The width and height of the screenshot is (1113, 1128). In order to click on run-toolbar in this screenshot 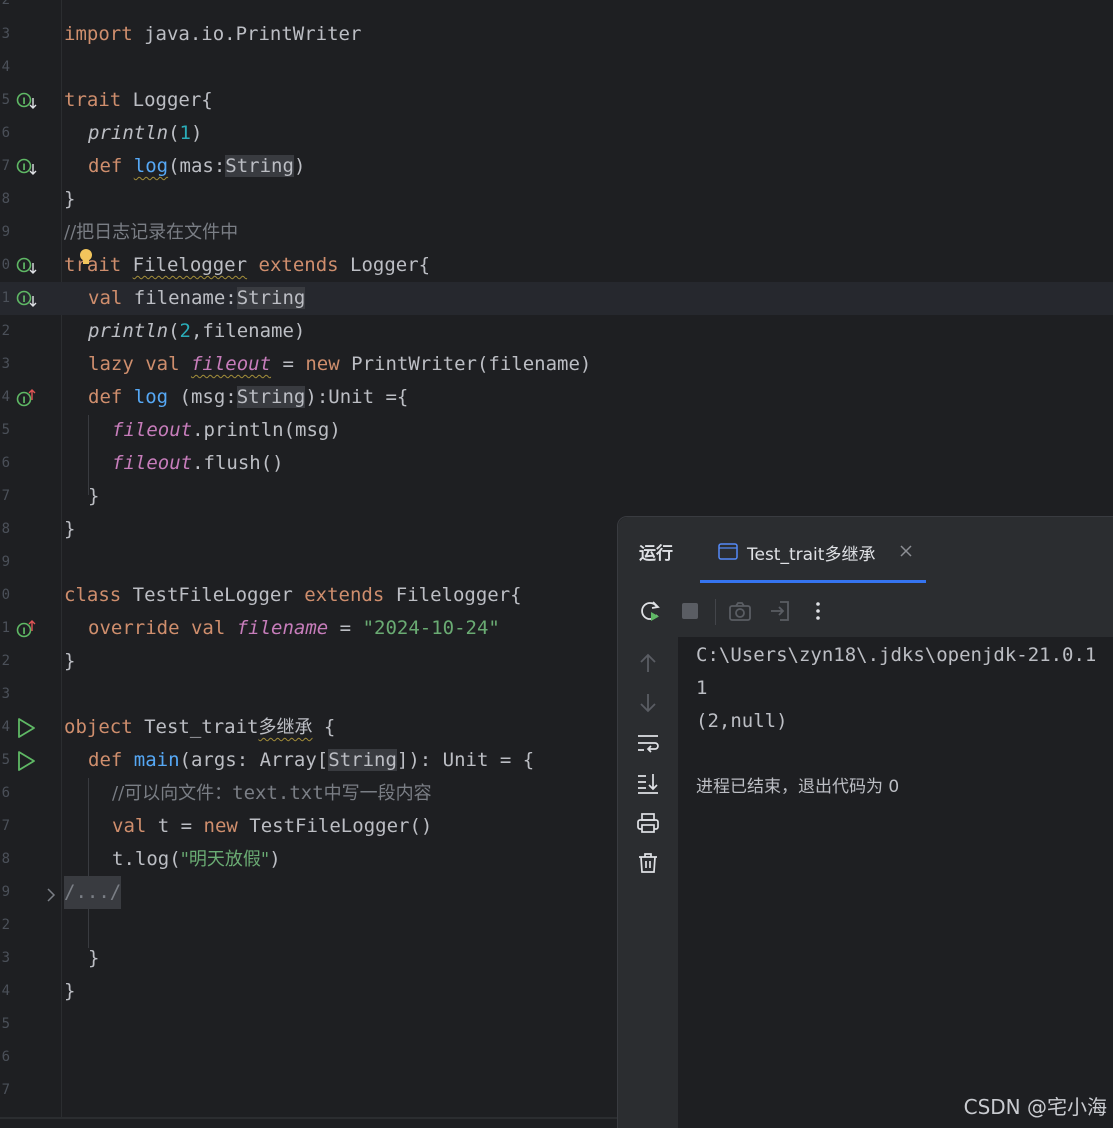, I will do `click(865, 610)`.